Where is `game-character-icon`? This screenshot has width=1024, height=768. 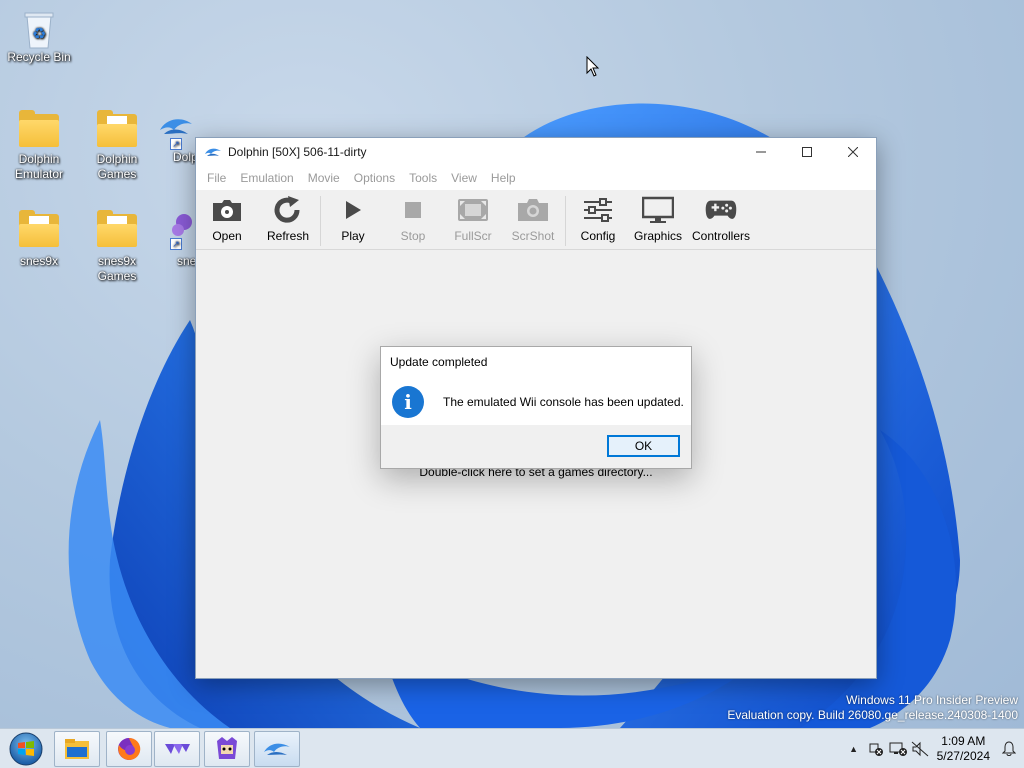 game-character-icon is located at coordinates (227, 748).